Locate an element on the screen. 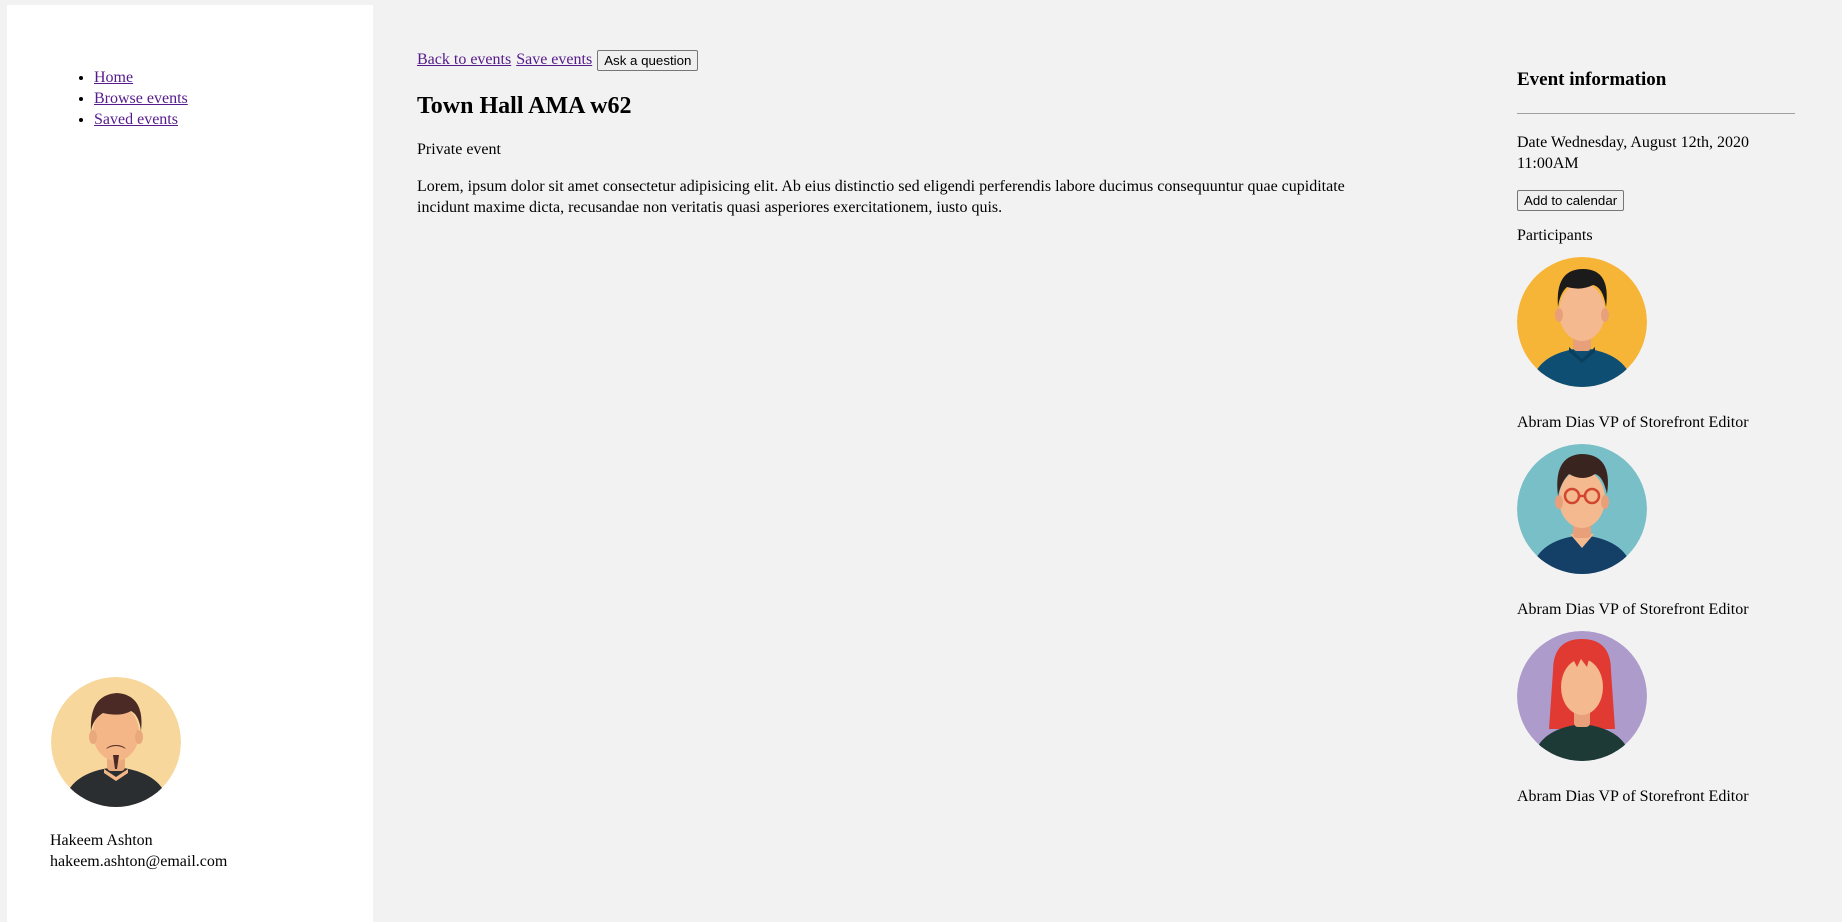 This screenshot has height=922, width=1842. user-avatar is located at coordinates (116, 742).